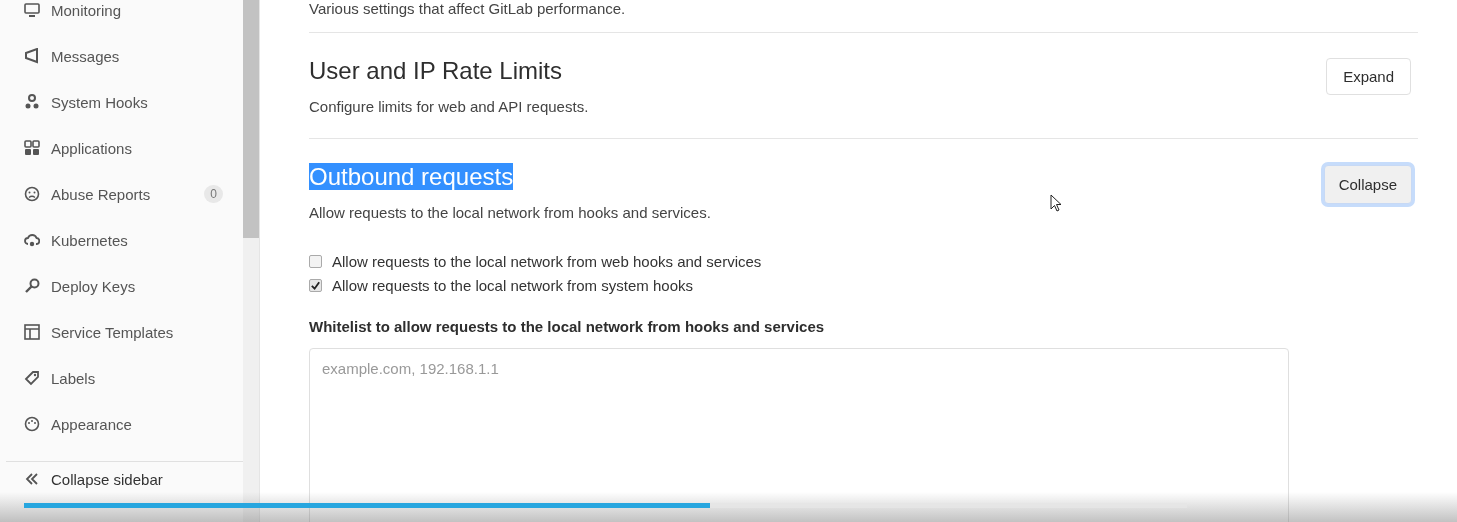 This screenshot has width=1457, height=522. What do you see at coordinates (213, 194) in the screenshot?
I see `count-badge: 0` at bounding box center [213, 194].